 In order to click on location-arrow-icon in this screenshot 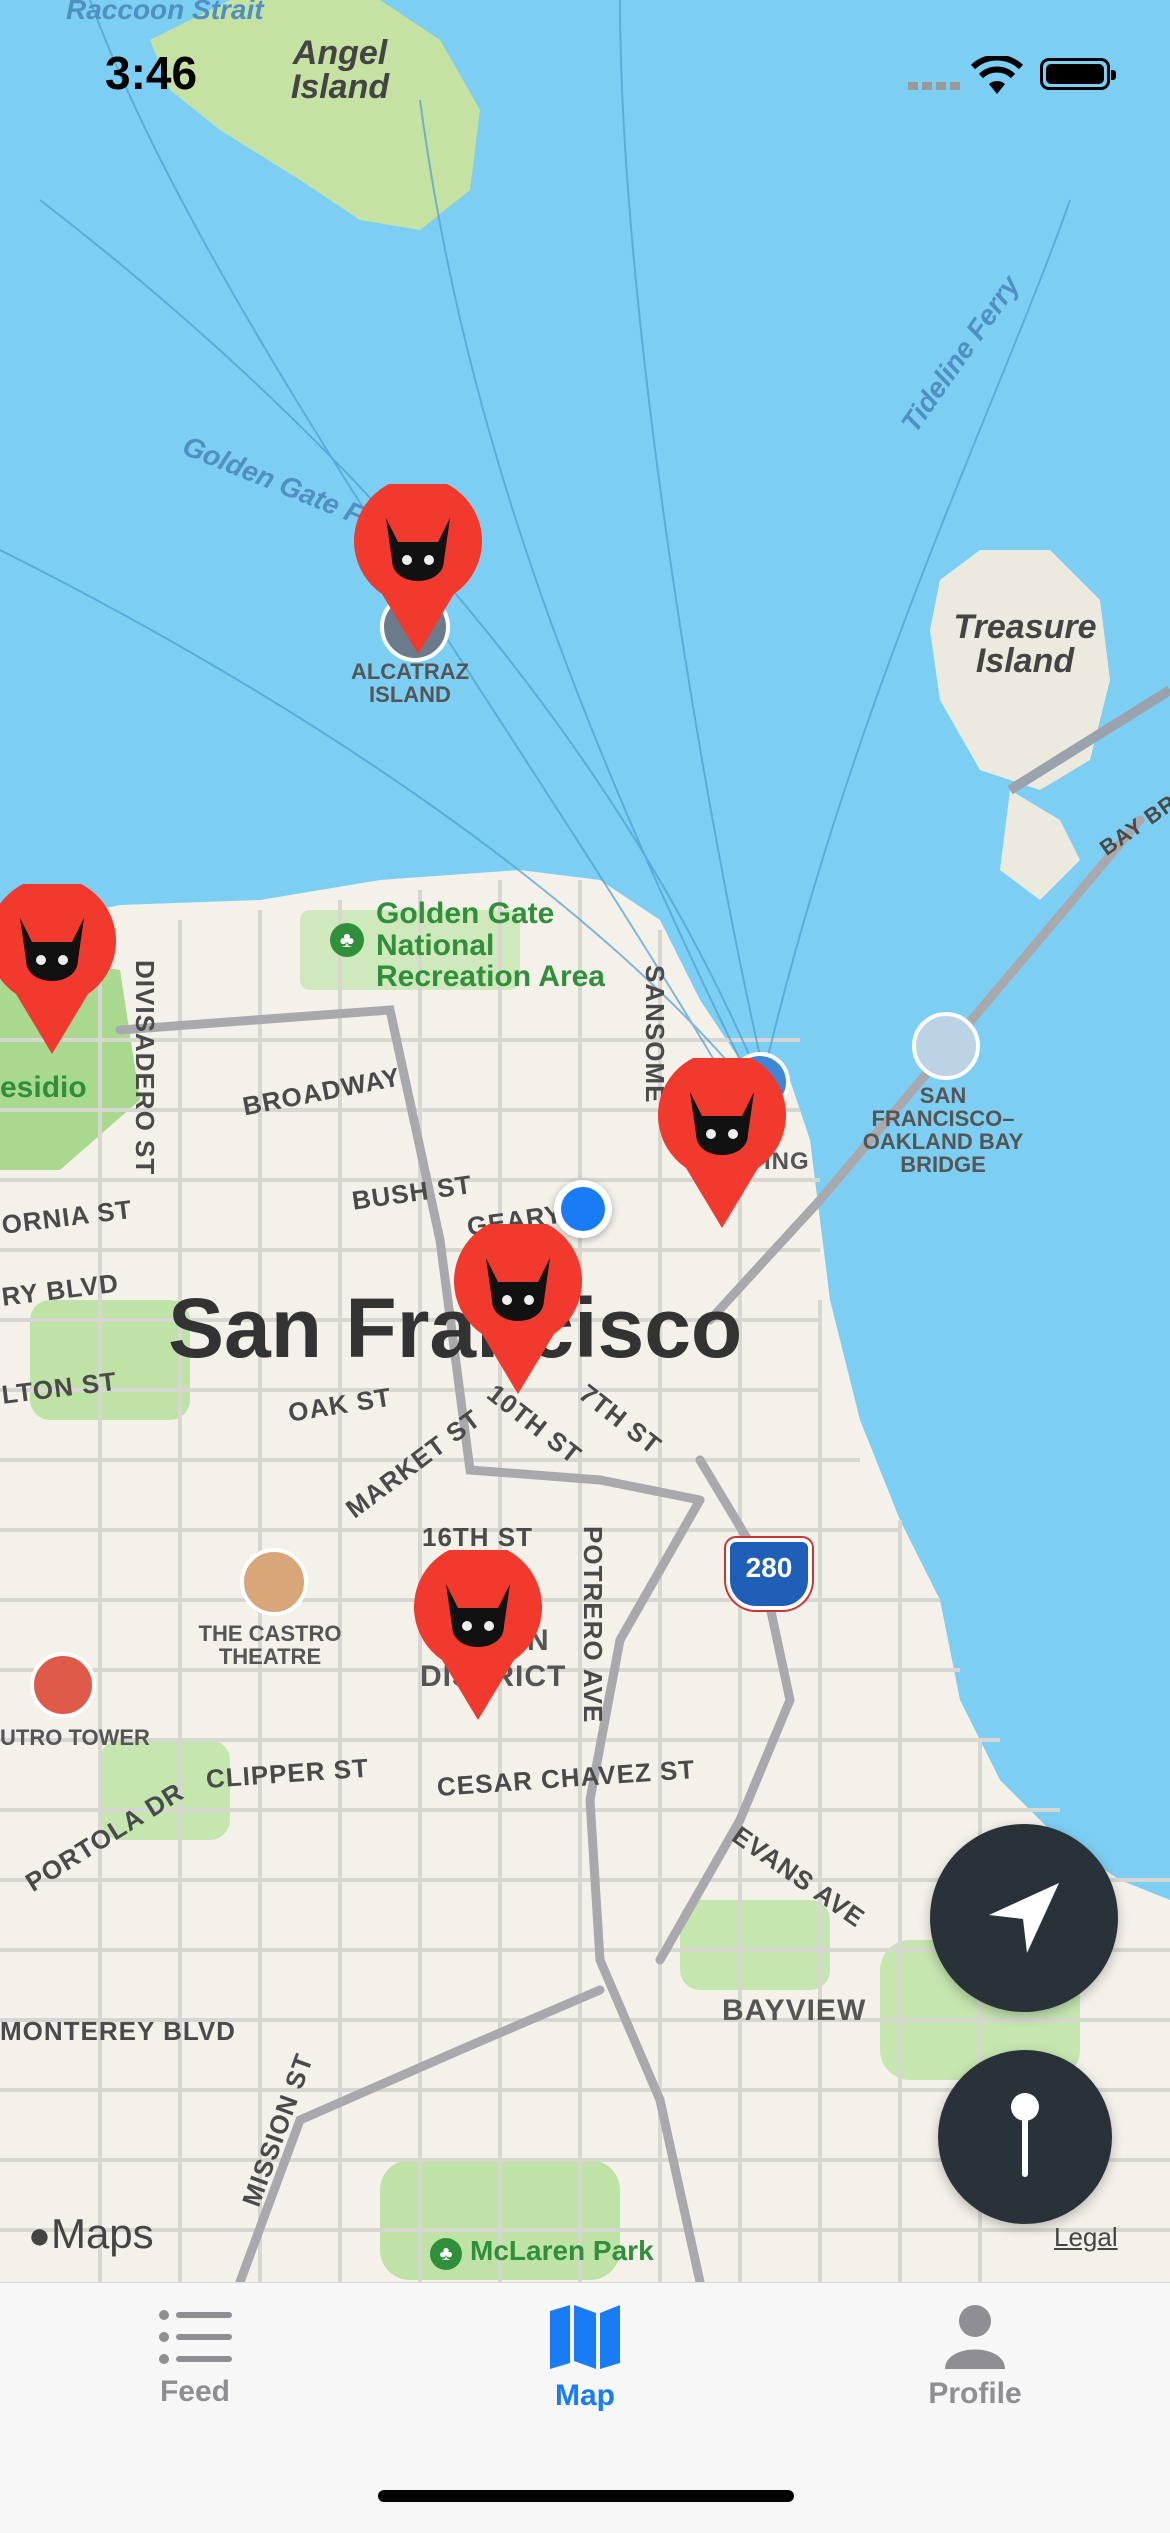, I will do `click(1024, 1918)`.